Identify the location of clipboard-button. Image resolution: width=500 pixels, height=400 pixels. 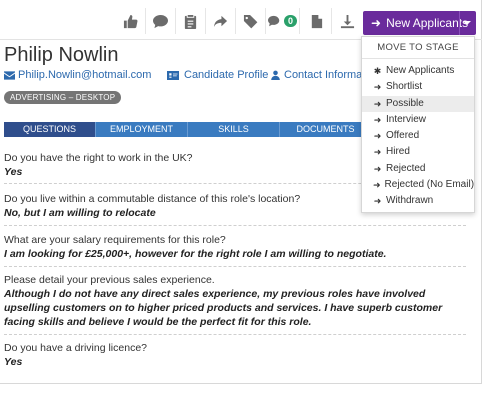
(191, 21).